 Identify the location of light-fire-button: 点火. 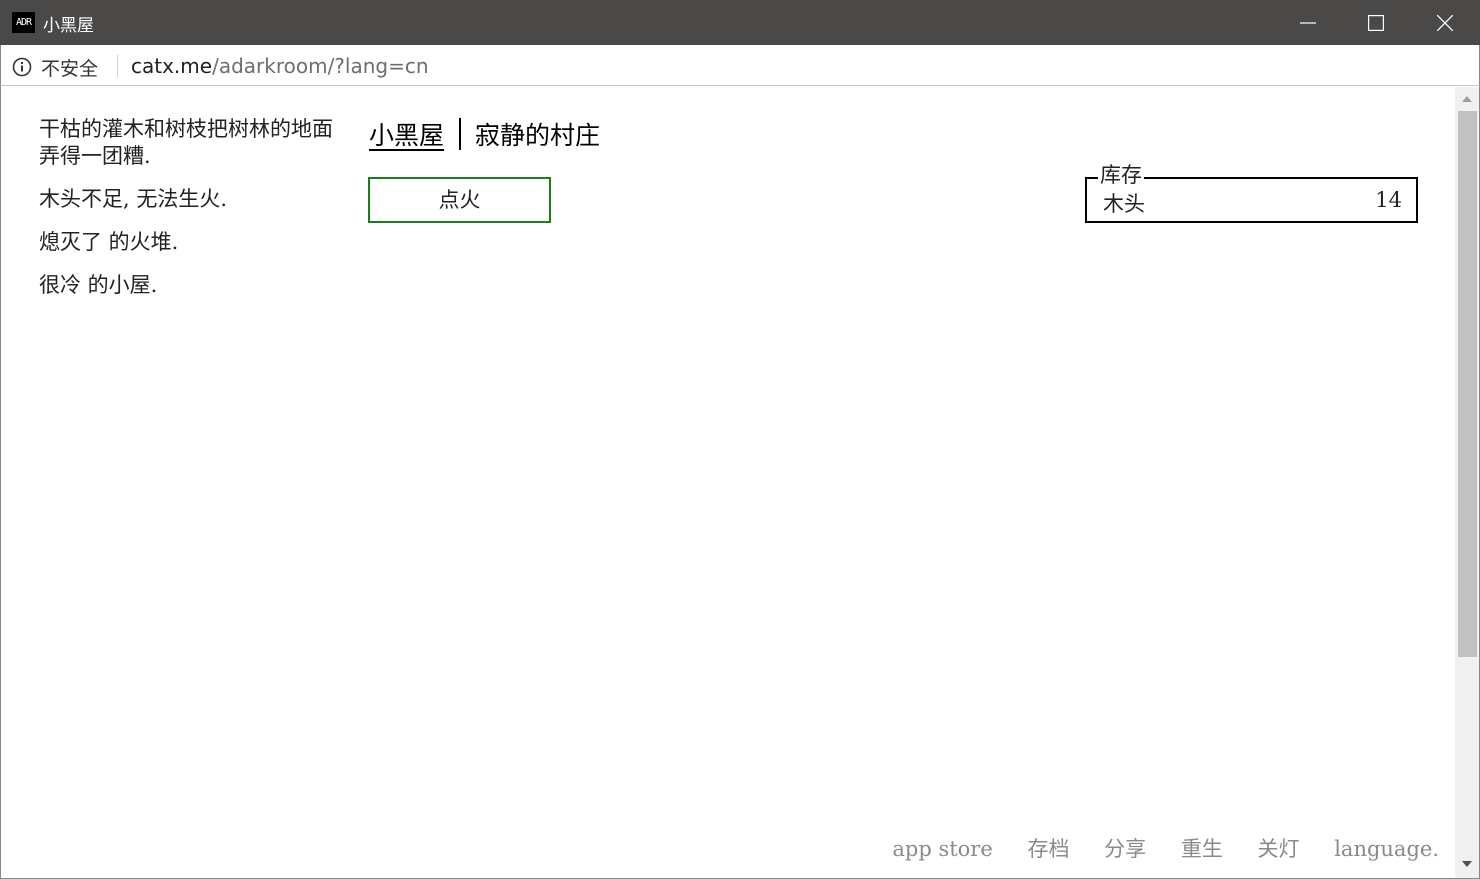
(459, 200).